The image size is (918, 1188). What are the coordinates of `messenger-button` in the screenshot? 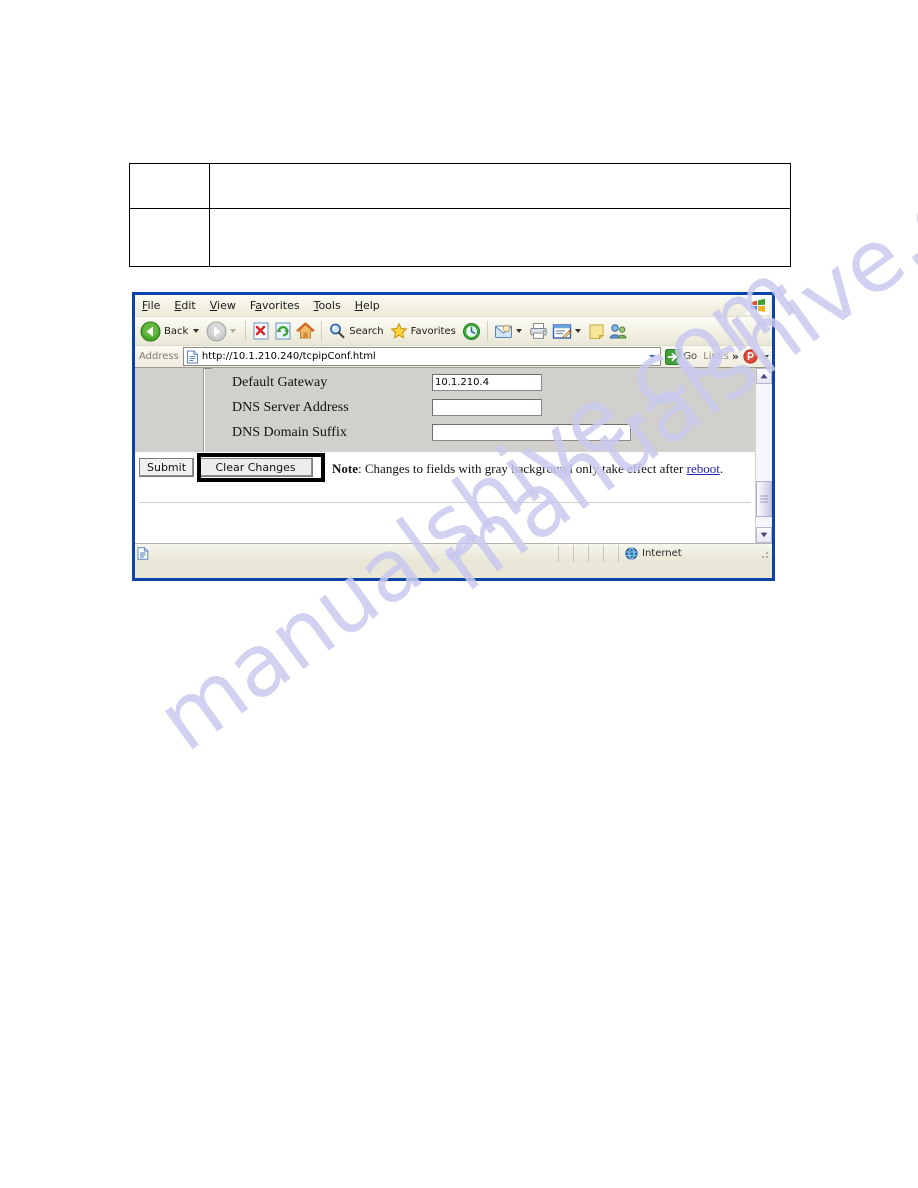 It's located at (618, 331).